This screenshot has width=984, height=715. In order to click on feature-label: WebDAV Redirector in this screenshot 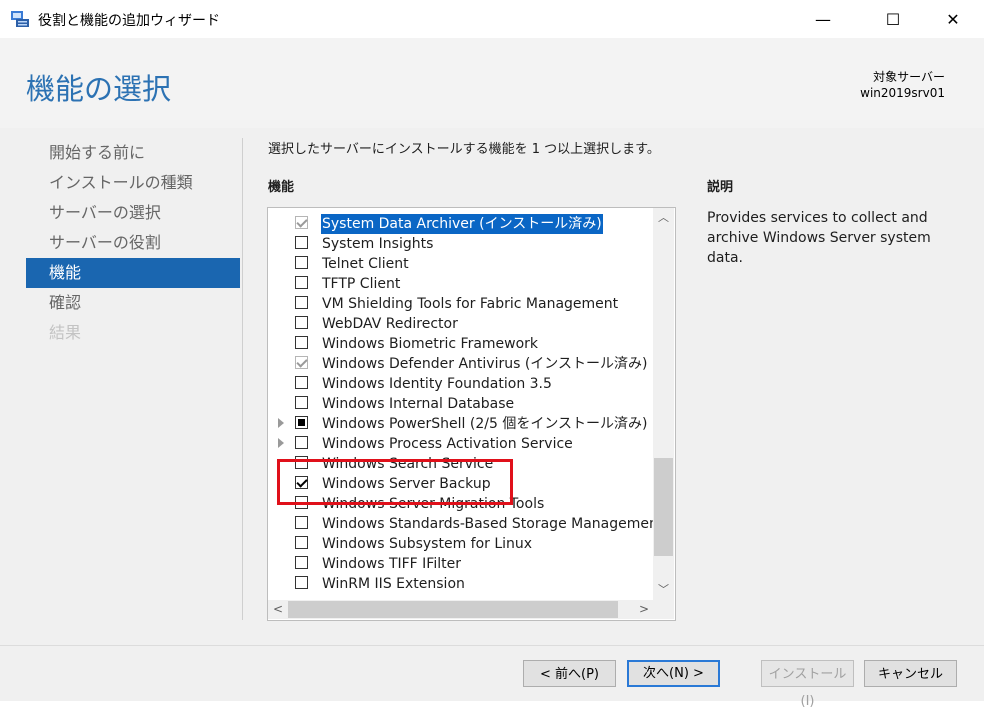, I will do `click(390, 324)`.